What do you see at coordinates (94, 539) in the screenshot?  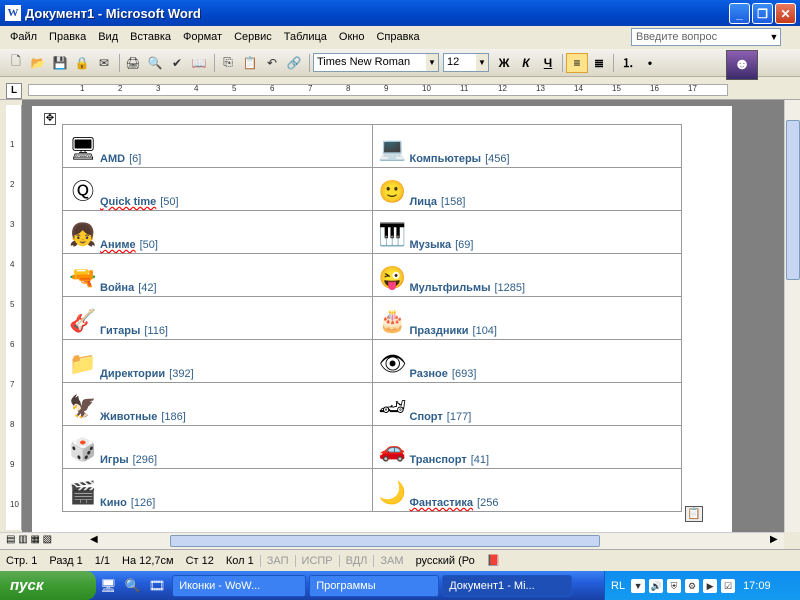 I see `scroll-left-icon: ◀` at bounding box center [94, 539].